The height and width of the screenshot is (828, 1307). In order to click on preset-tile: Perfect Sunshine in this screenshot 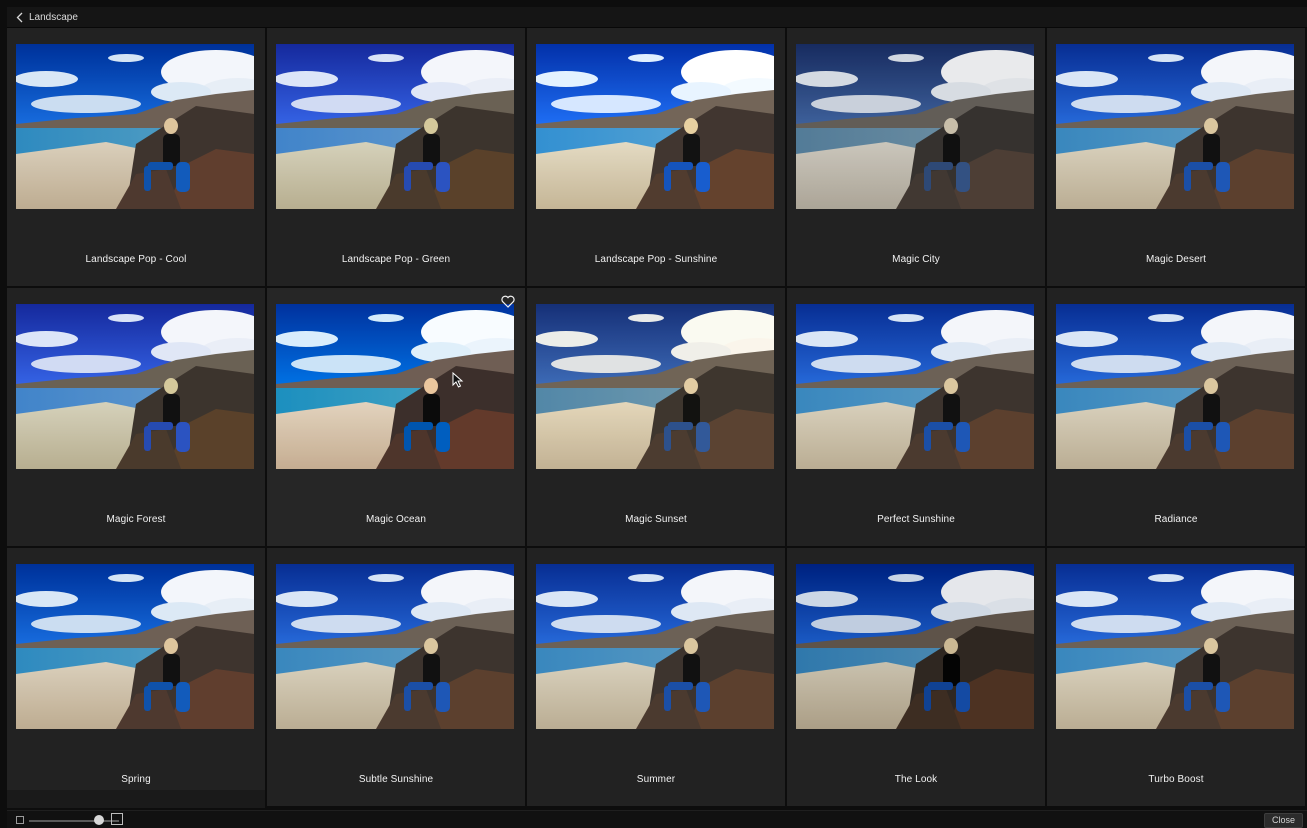, I will do `click(916, 417)`.